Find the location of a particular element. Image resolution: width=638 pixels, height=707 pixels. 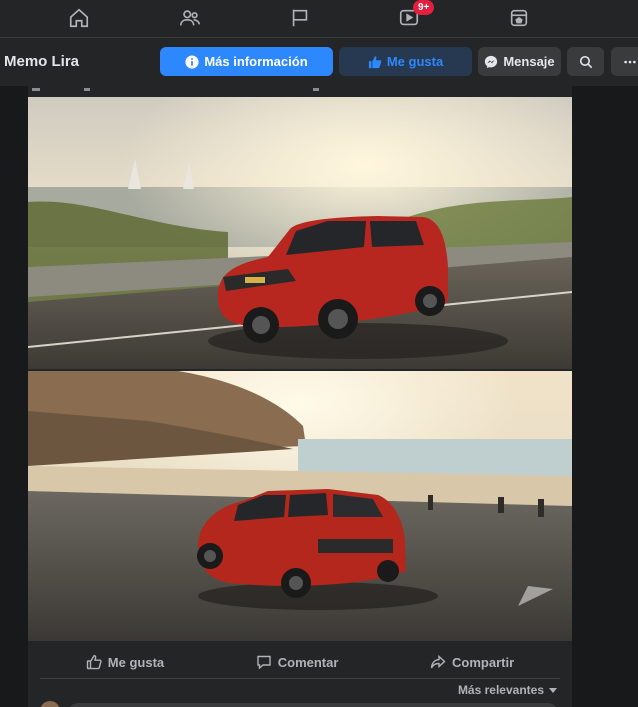

search-button is located at coordinates (585, 61).